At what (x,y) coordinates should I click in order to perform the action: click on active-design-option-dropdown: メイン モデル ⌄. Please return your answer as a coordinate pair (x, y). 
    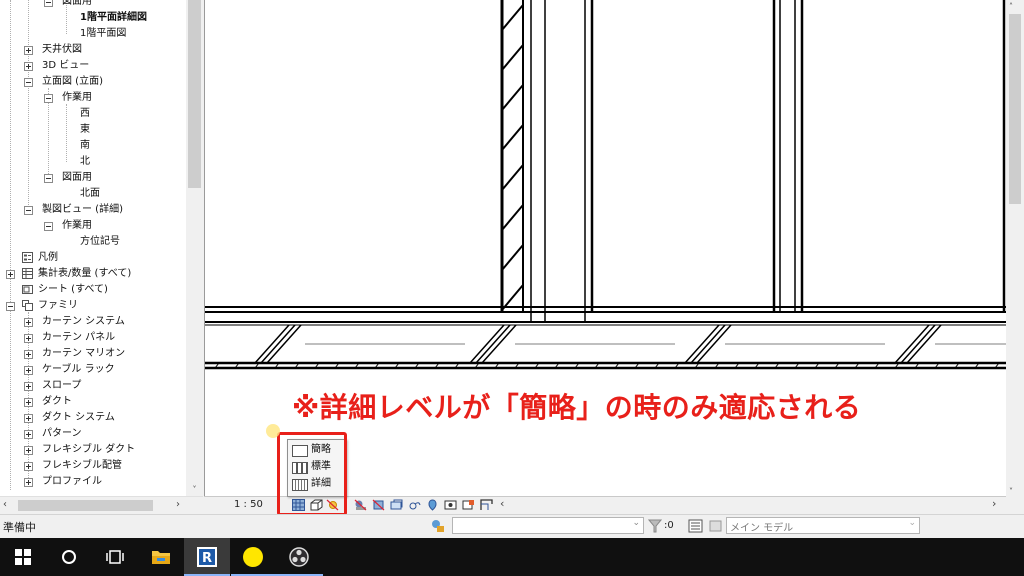
    Looking at the image, I should click on (823, 525).